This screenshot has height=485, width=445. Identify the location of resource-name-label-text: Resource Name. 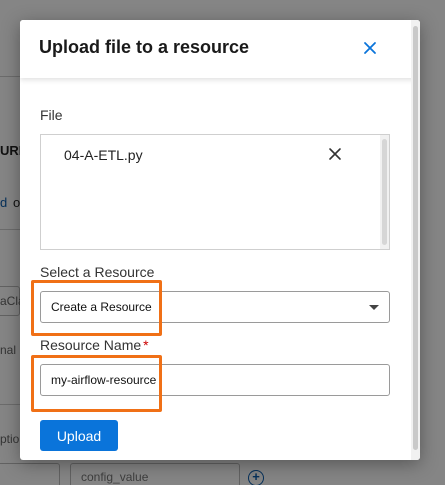
(91, 345).